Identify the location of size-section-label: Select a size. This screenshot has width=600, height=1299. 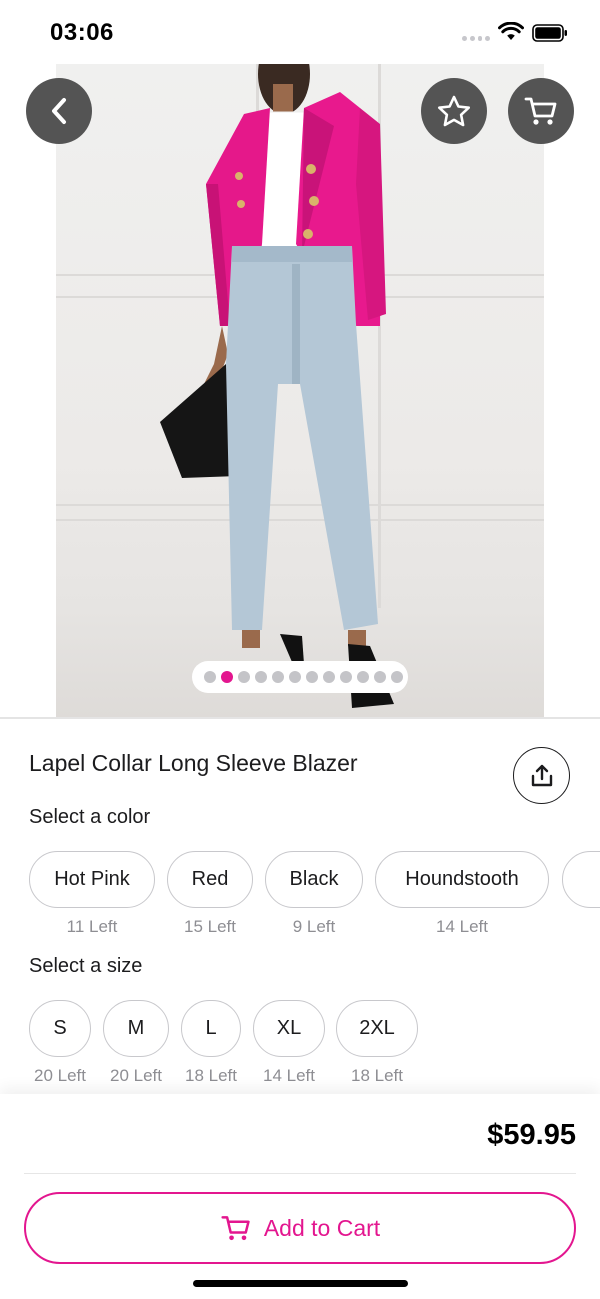
(86, 966).